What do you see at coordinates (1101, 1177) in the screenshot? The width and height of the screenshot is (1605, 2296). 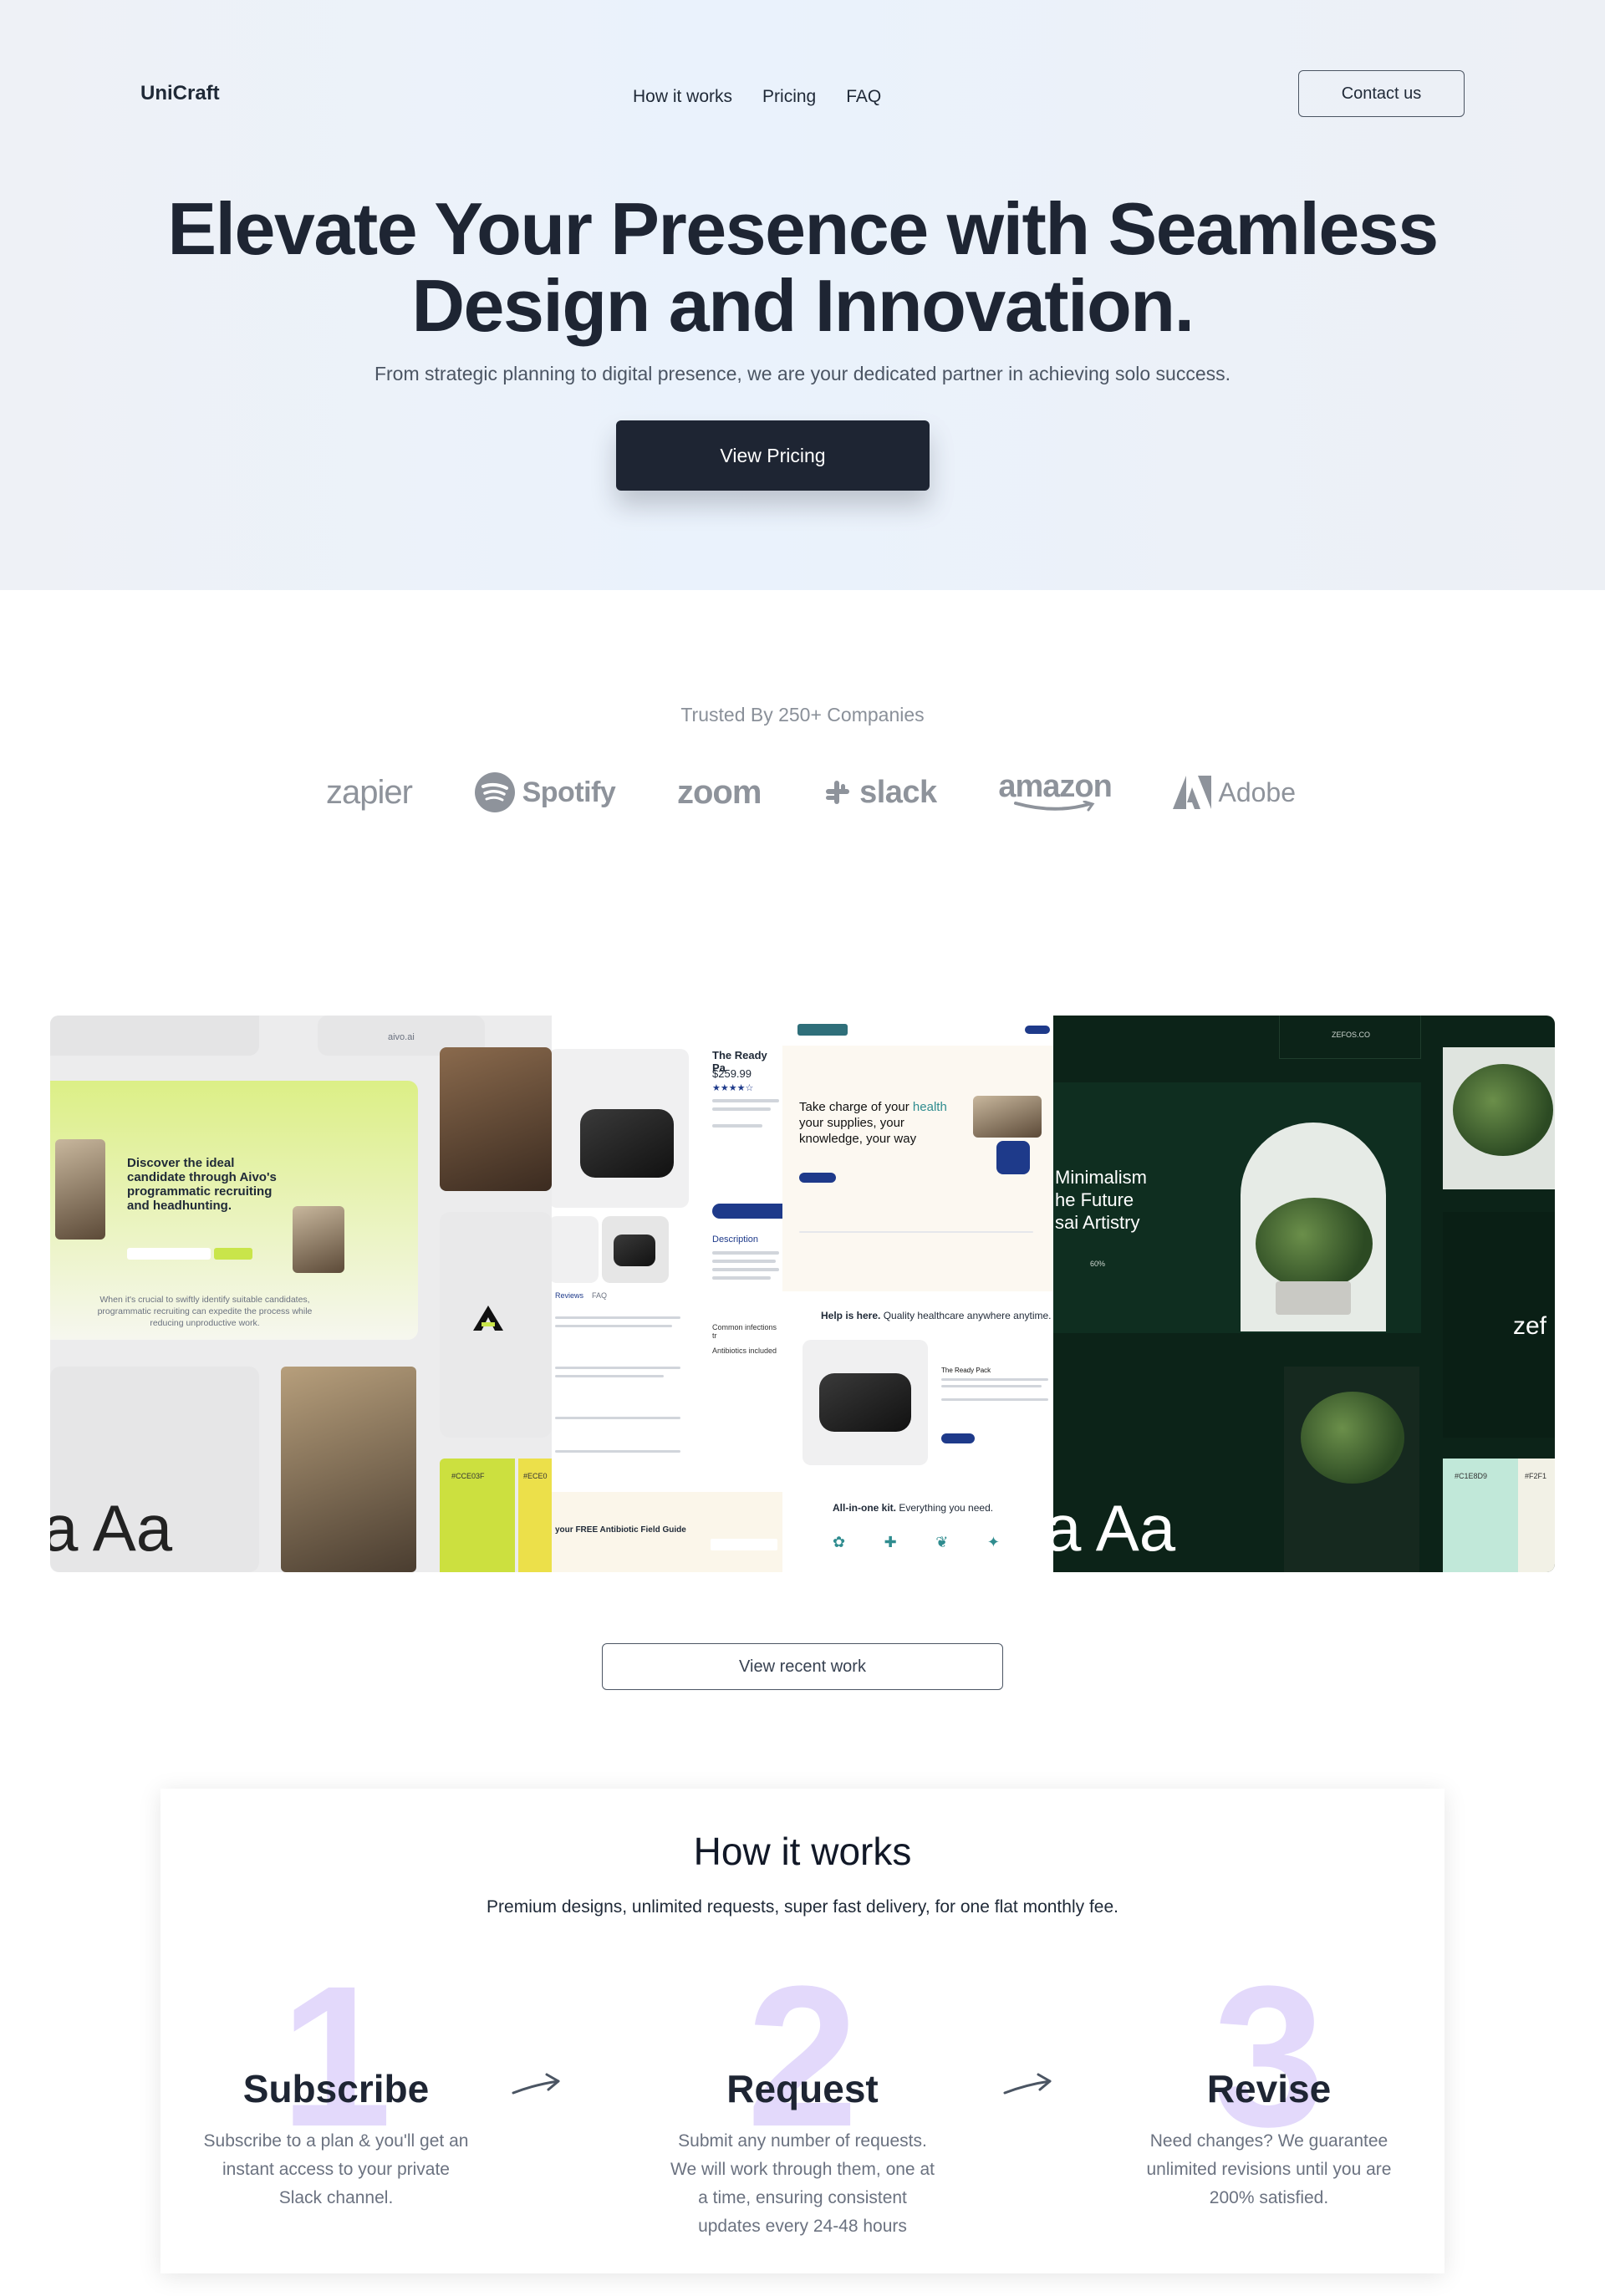 I see `bonsai-headline-1: Minimalism` at bounding box center [1101, 1177].